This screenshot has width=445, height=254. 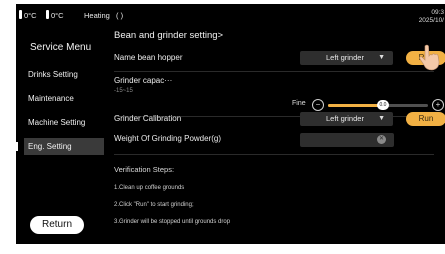 I want to click on sidebar-title: Service Menu, so click(x=61, y=47).